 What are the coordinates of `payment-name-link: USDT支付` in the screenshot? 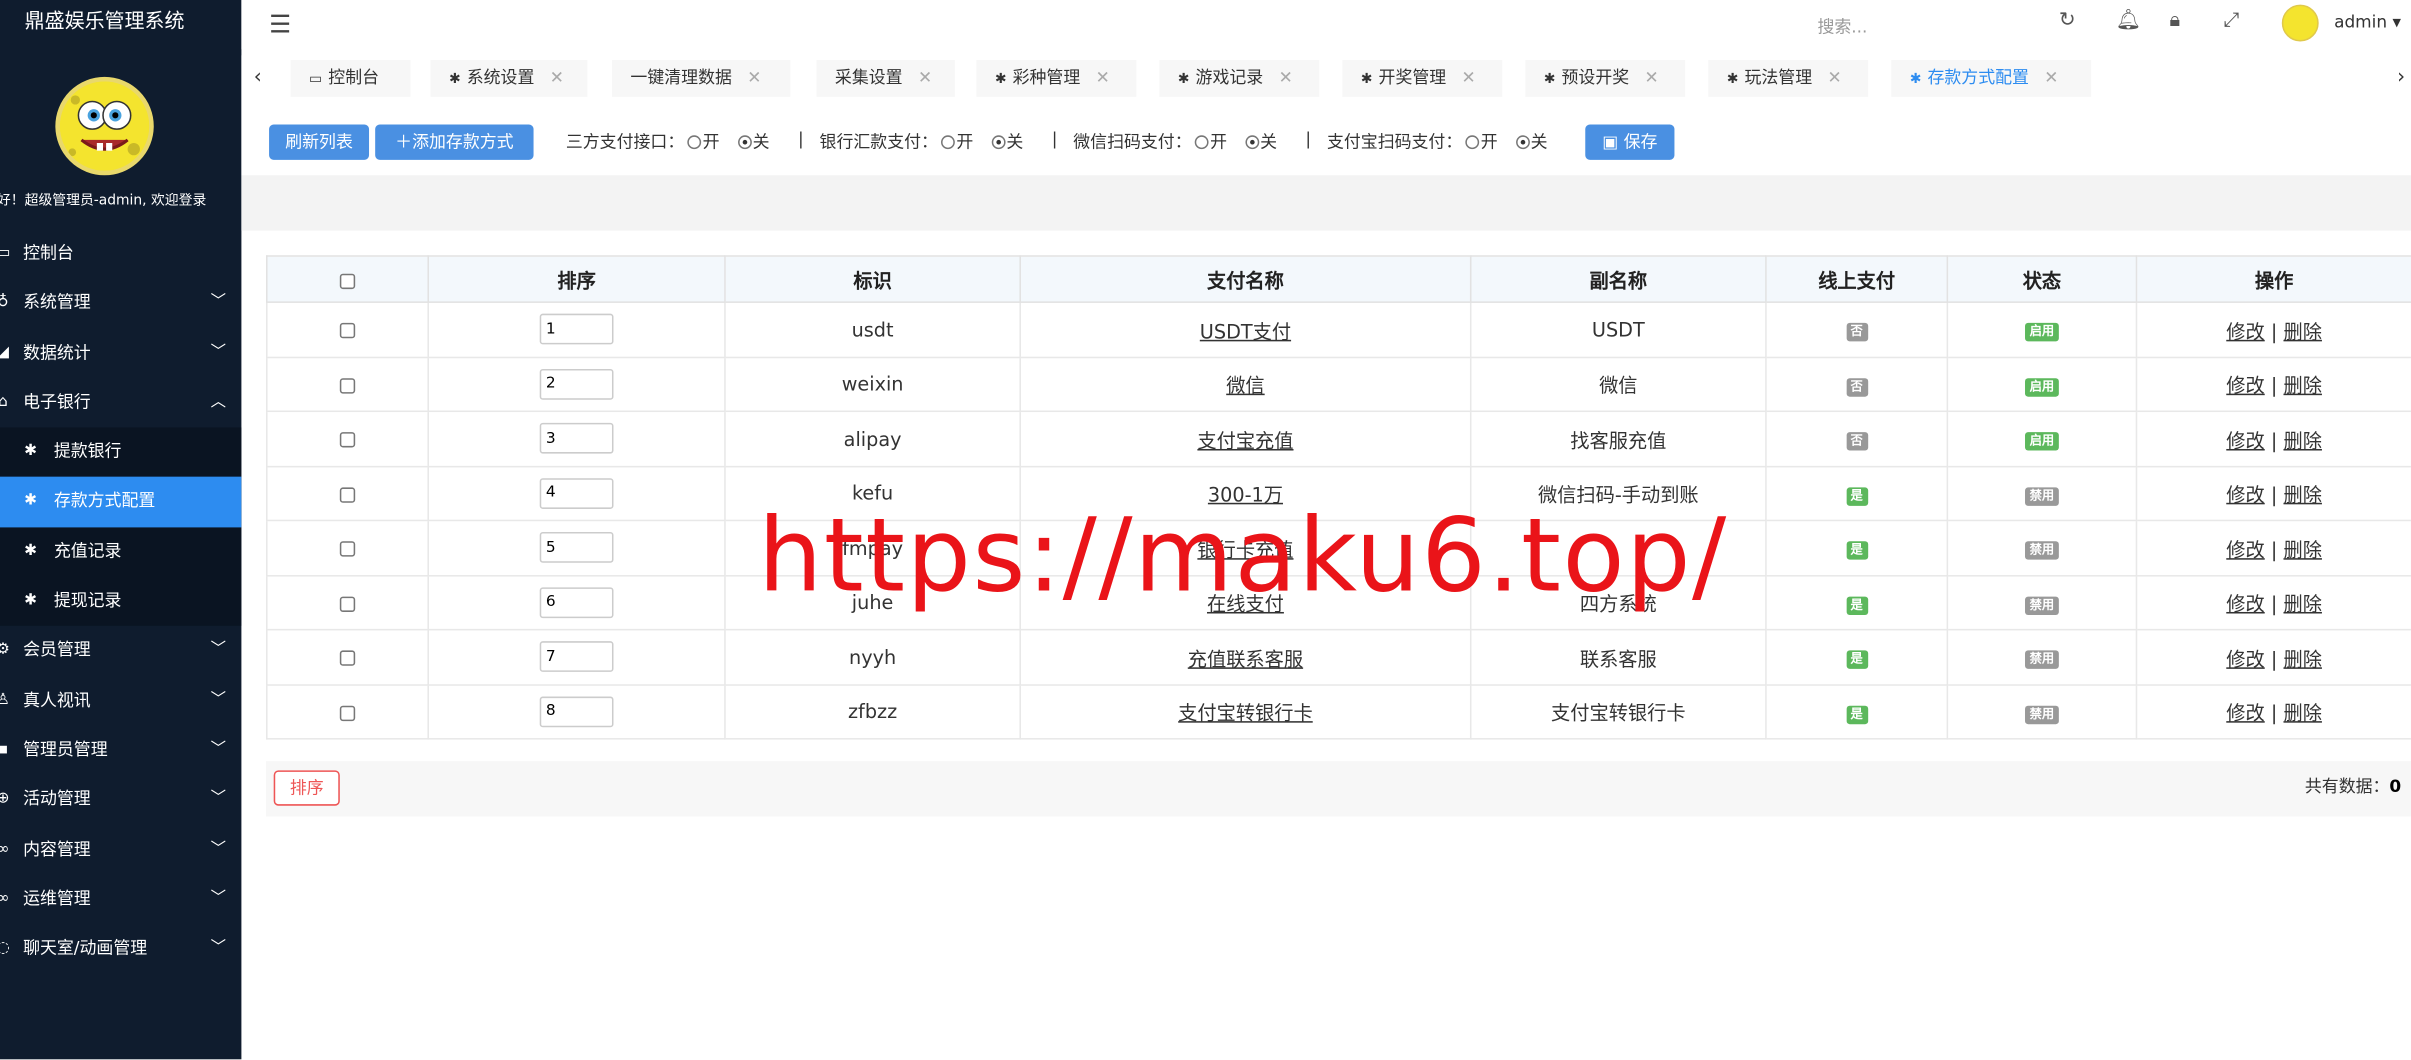 It's located at (1245, 330).